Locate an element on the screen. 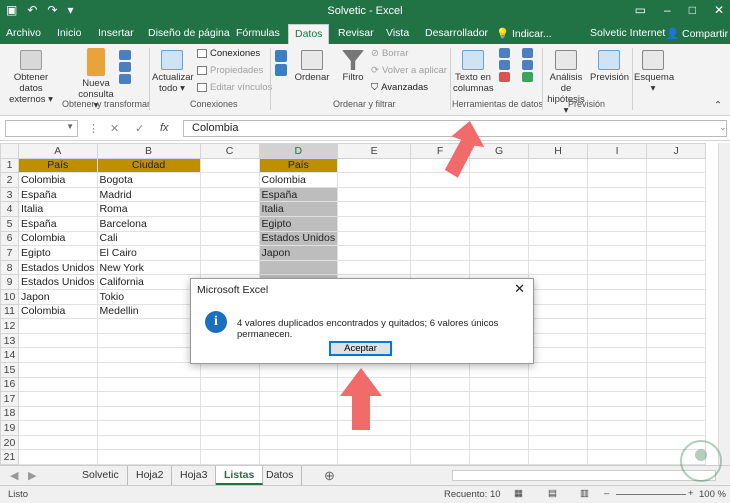 The image size is (730, 503). cell-a19 is located at coordinates (58, 428).